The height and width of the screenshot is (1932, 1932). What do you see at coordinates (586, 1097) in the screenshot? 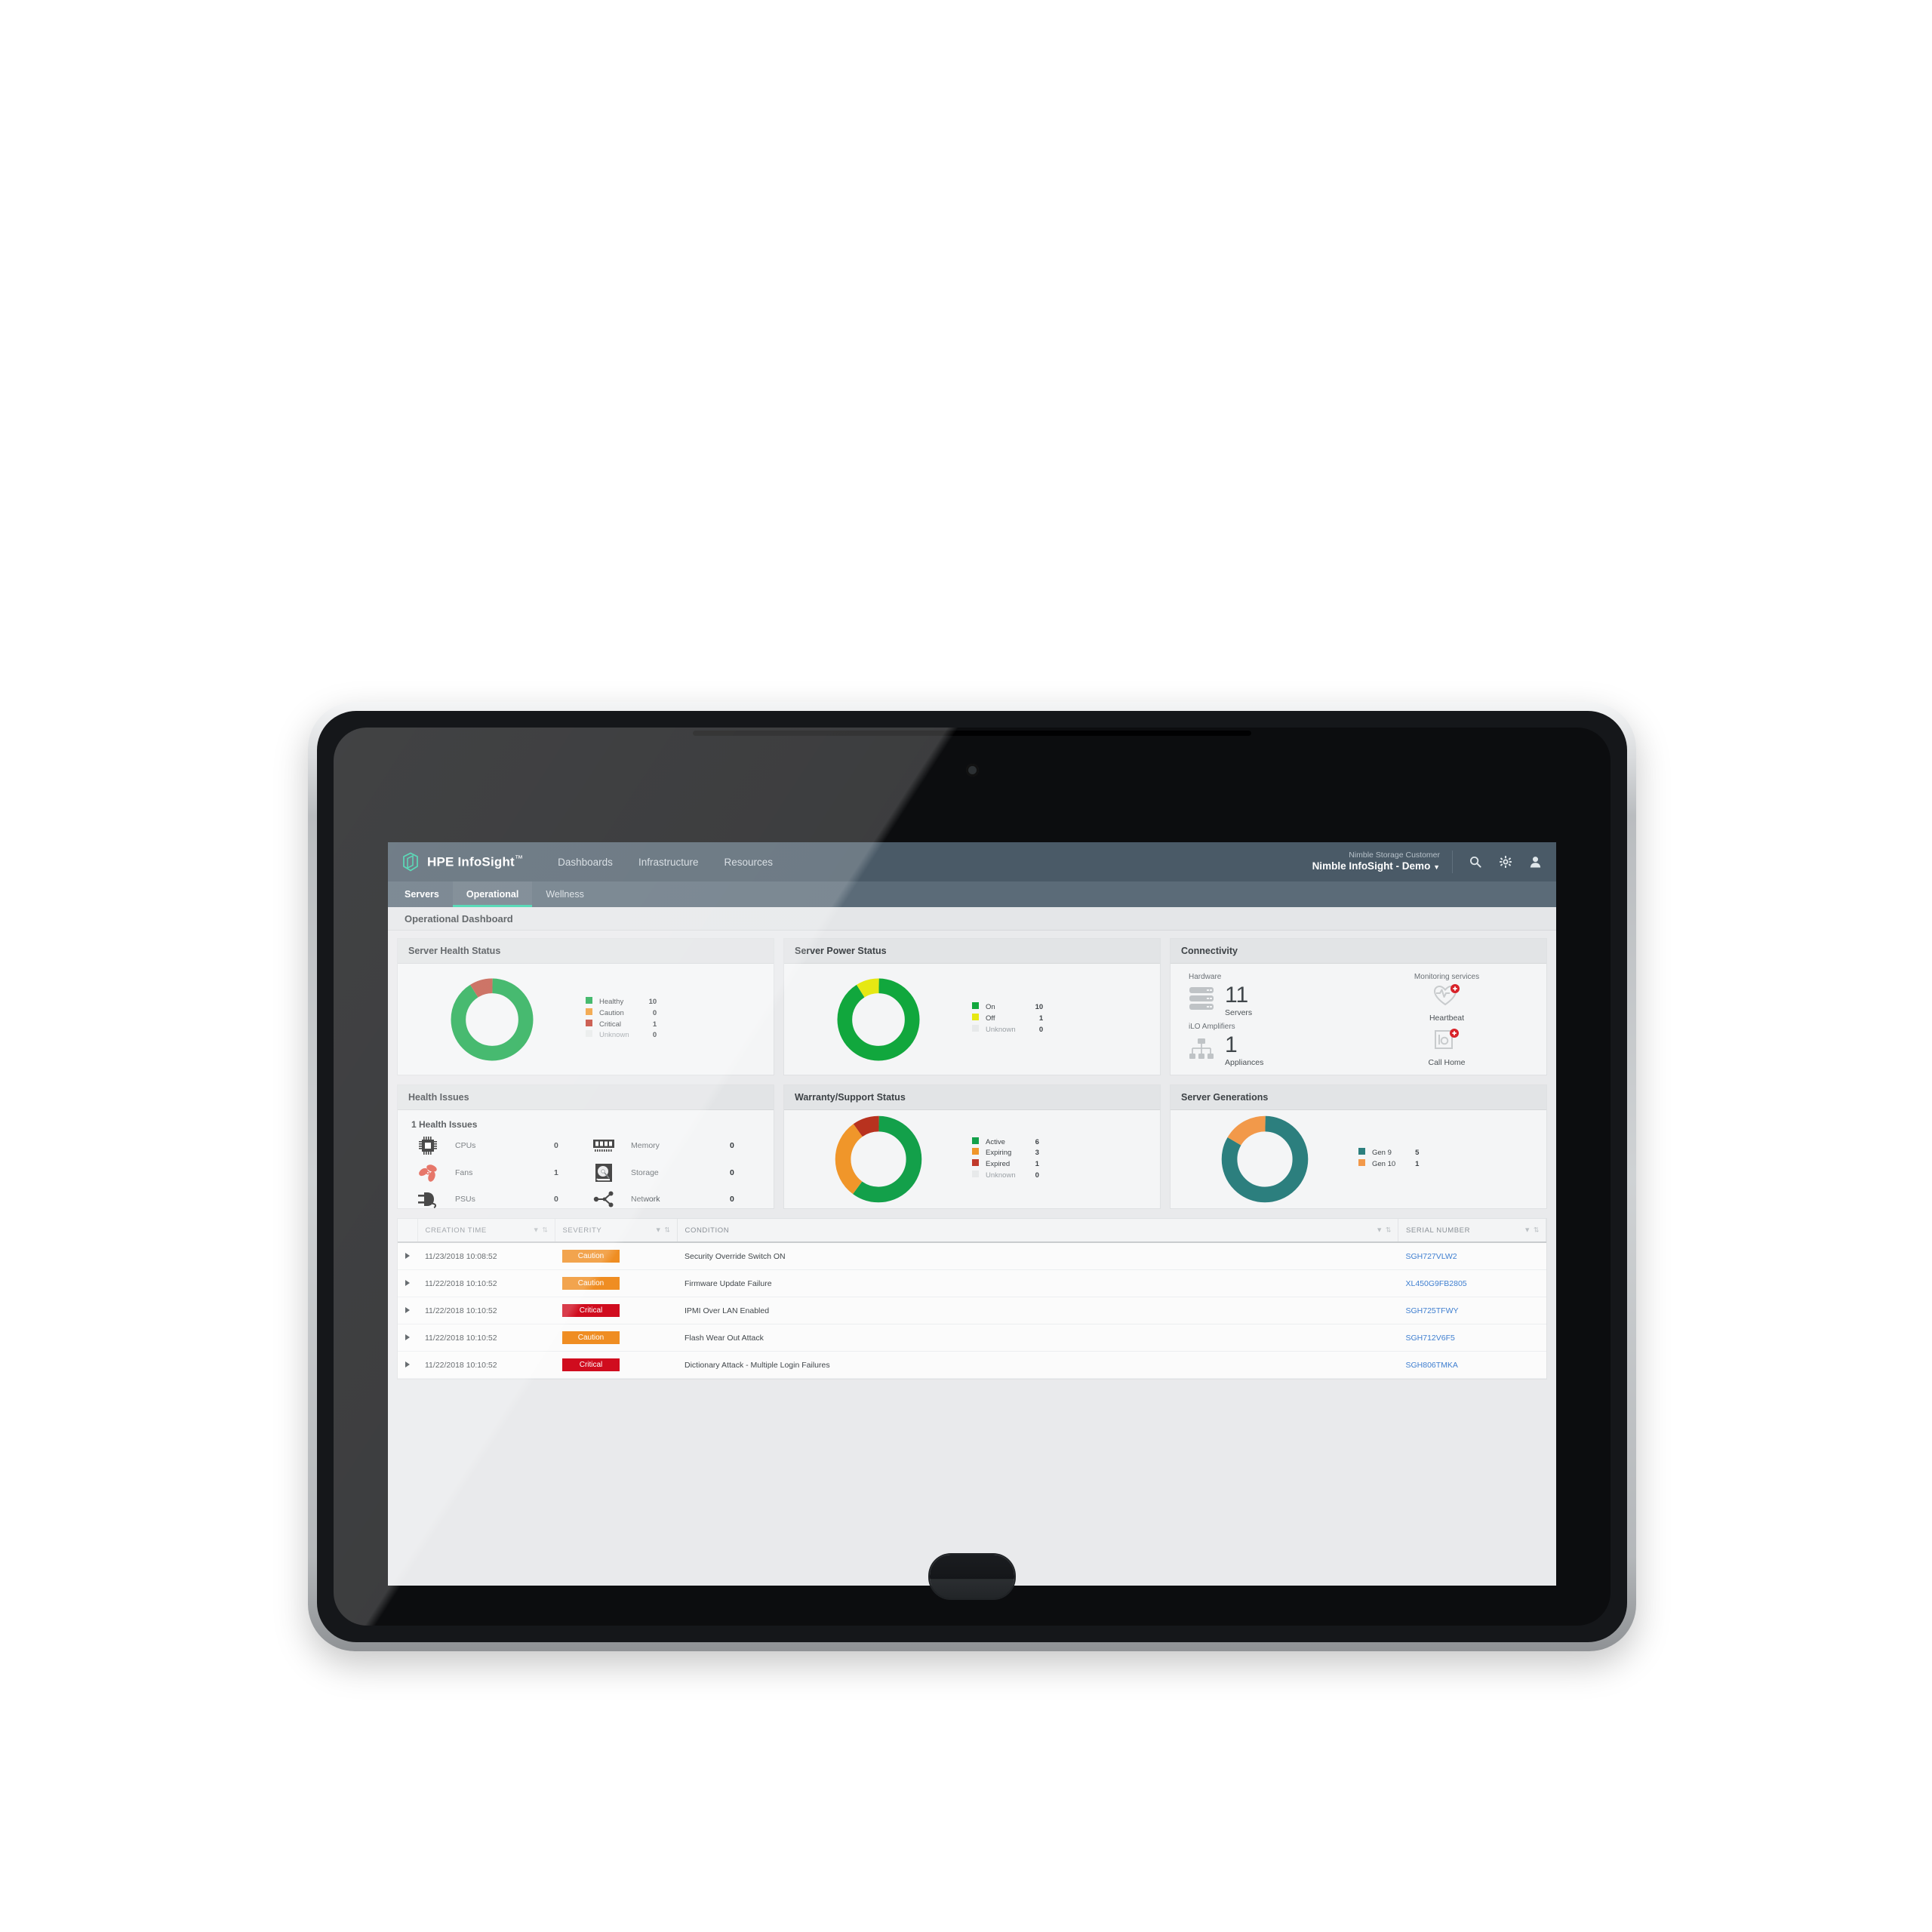
I see `card-title-health-issues: Health Issues` at bounding box center [586, 1097].